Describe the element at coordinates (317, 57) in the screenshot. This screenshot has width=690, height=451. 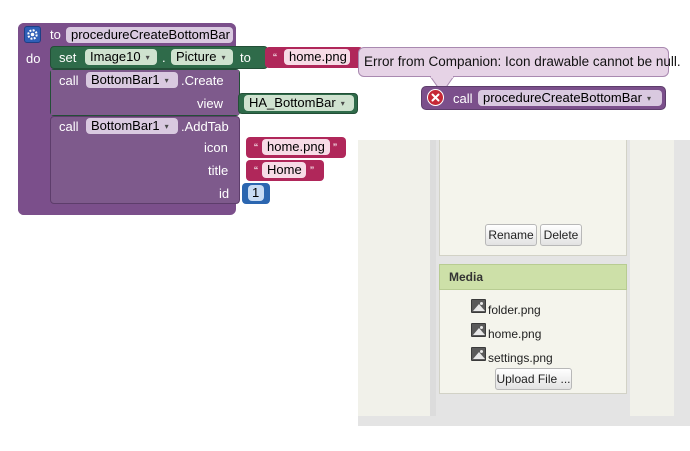
I see `string-value-field: home.png` at that location.